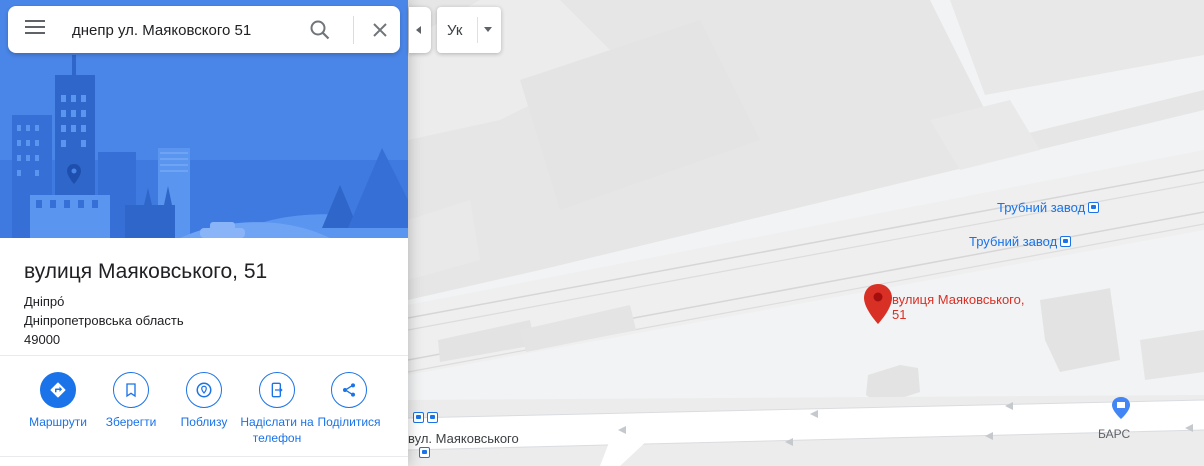  What do you see at coordinates (131, 422) in the screenshot?
I see `save-label: Зберегти` at bounding box center [131, 422].